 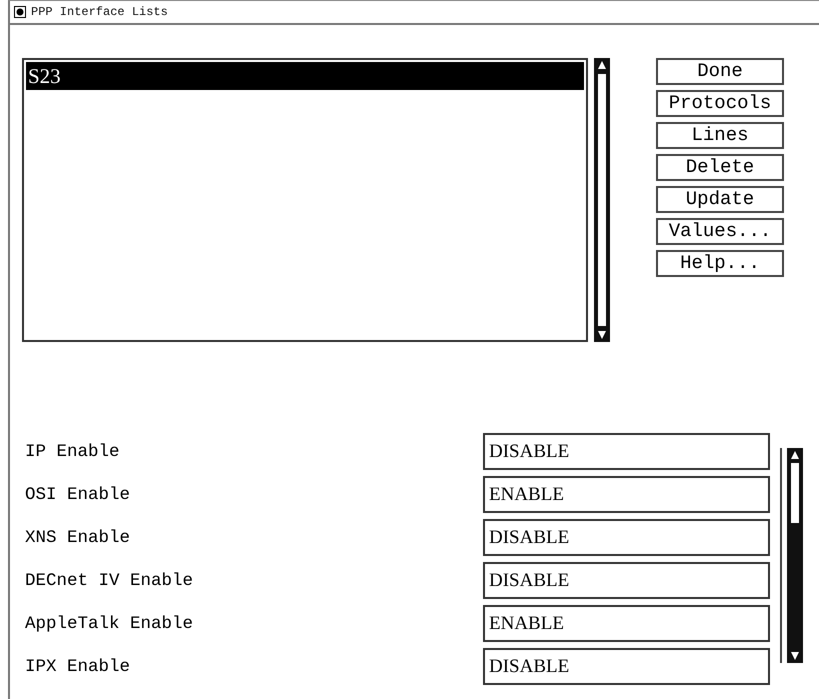 What do you see at coordinates (109, 624) in the screenshot?
I see `setting-label: AppleTalk Enable` at bounding box center [109, 624].